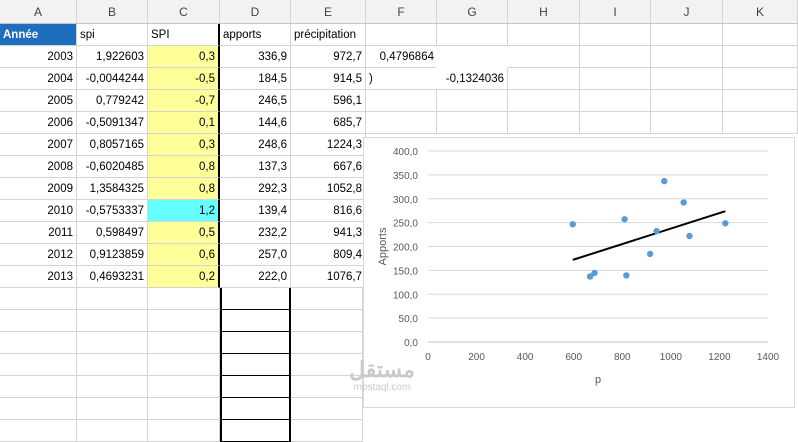 This screenshot has height=442, width=798. Describe the element at coordinates (328, 101) in the screenshot. I see `cell-precip-2005: 596,1` at that location.